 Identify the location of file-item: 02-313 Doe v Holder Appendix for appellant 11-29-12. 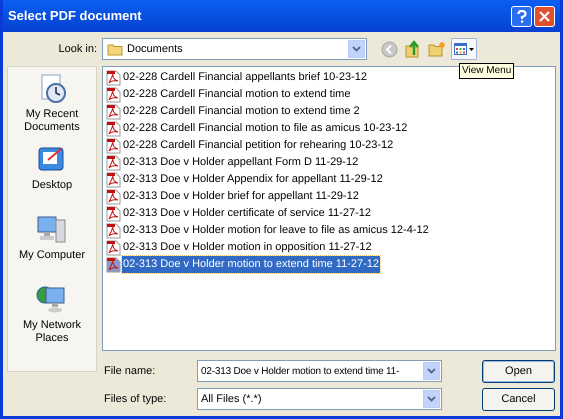
(253, 179).